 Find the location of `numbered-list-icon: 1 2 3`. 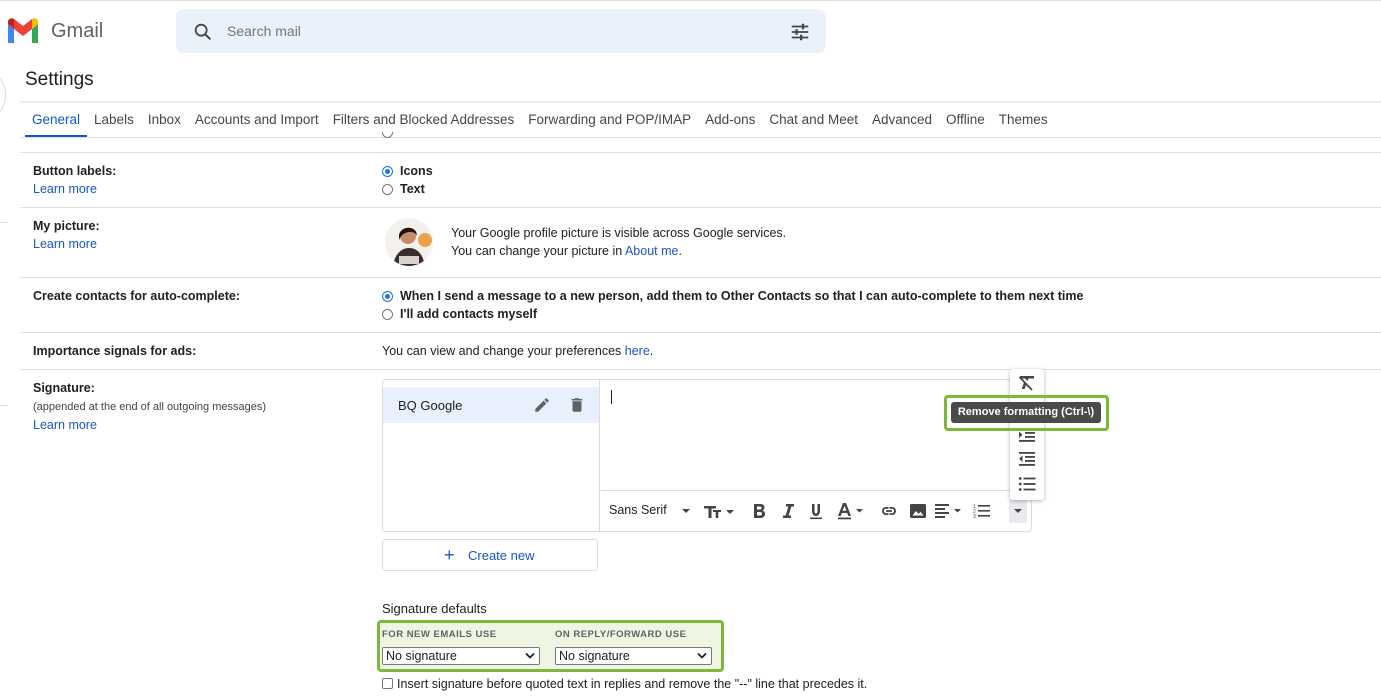

numbered-list-icon: 1 2 3 is located at coordinates (982, 511).